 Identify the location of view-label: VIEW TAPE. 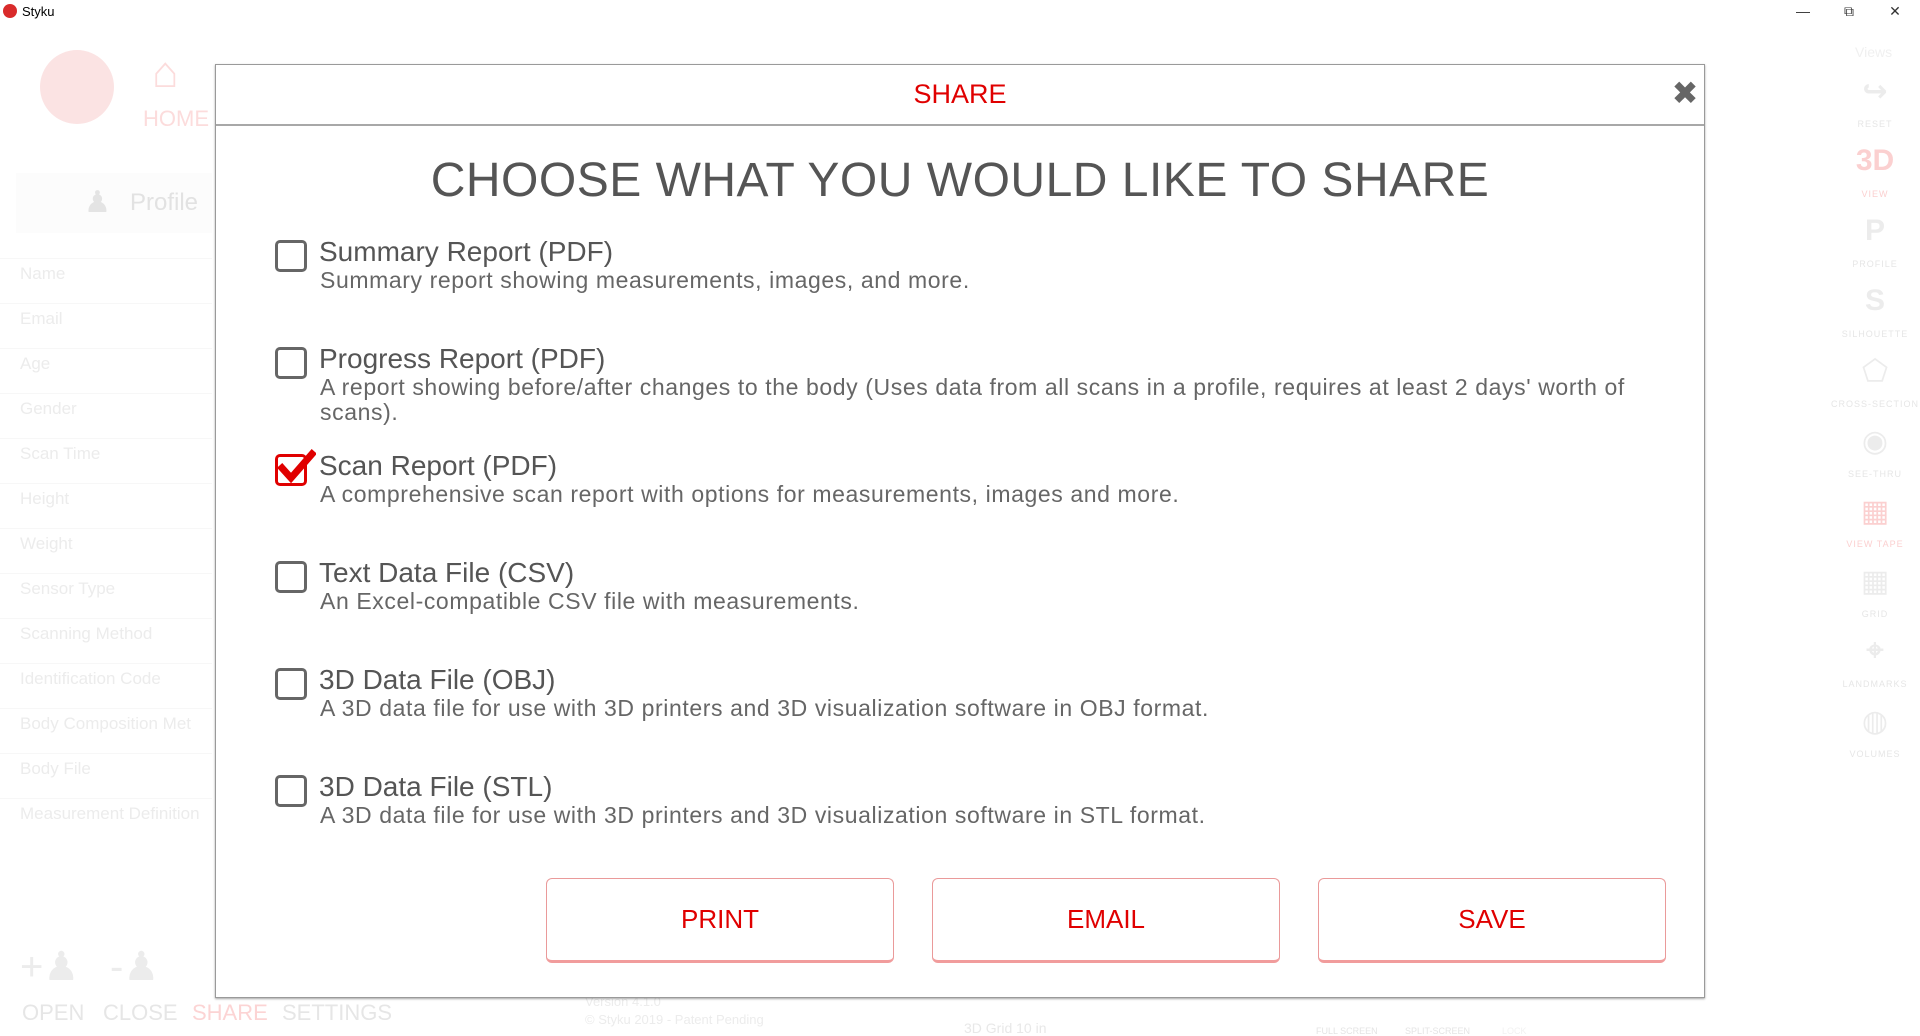
(1875, 544).